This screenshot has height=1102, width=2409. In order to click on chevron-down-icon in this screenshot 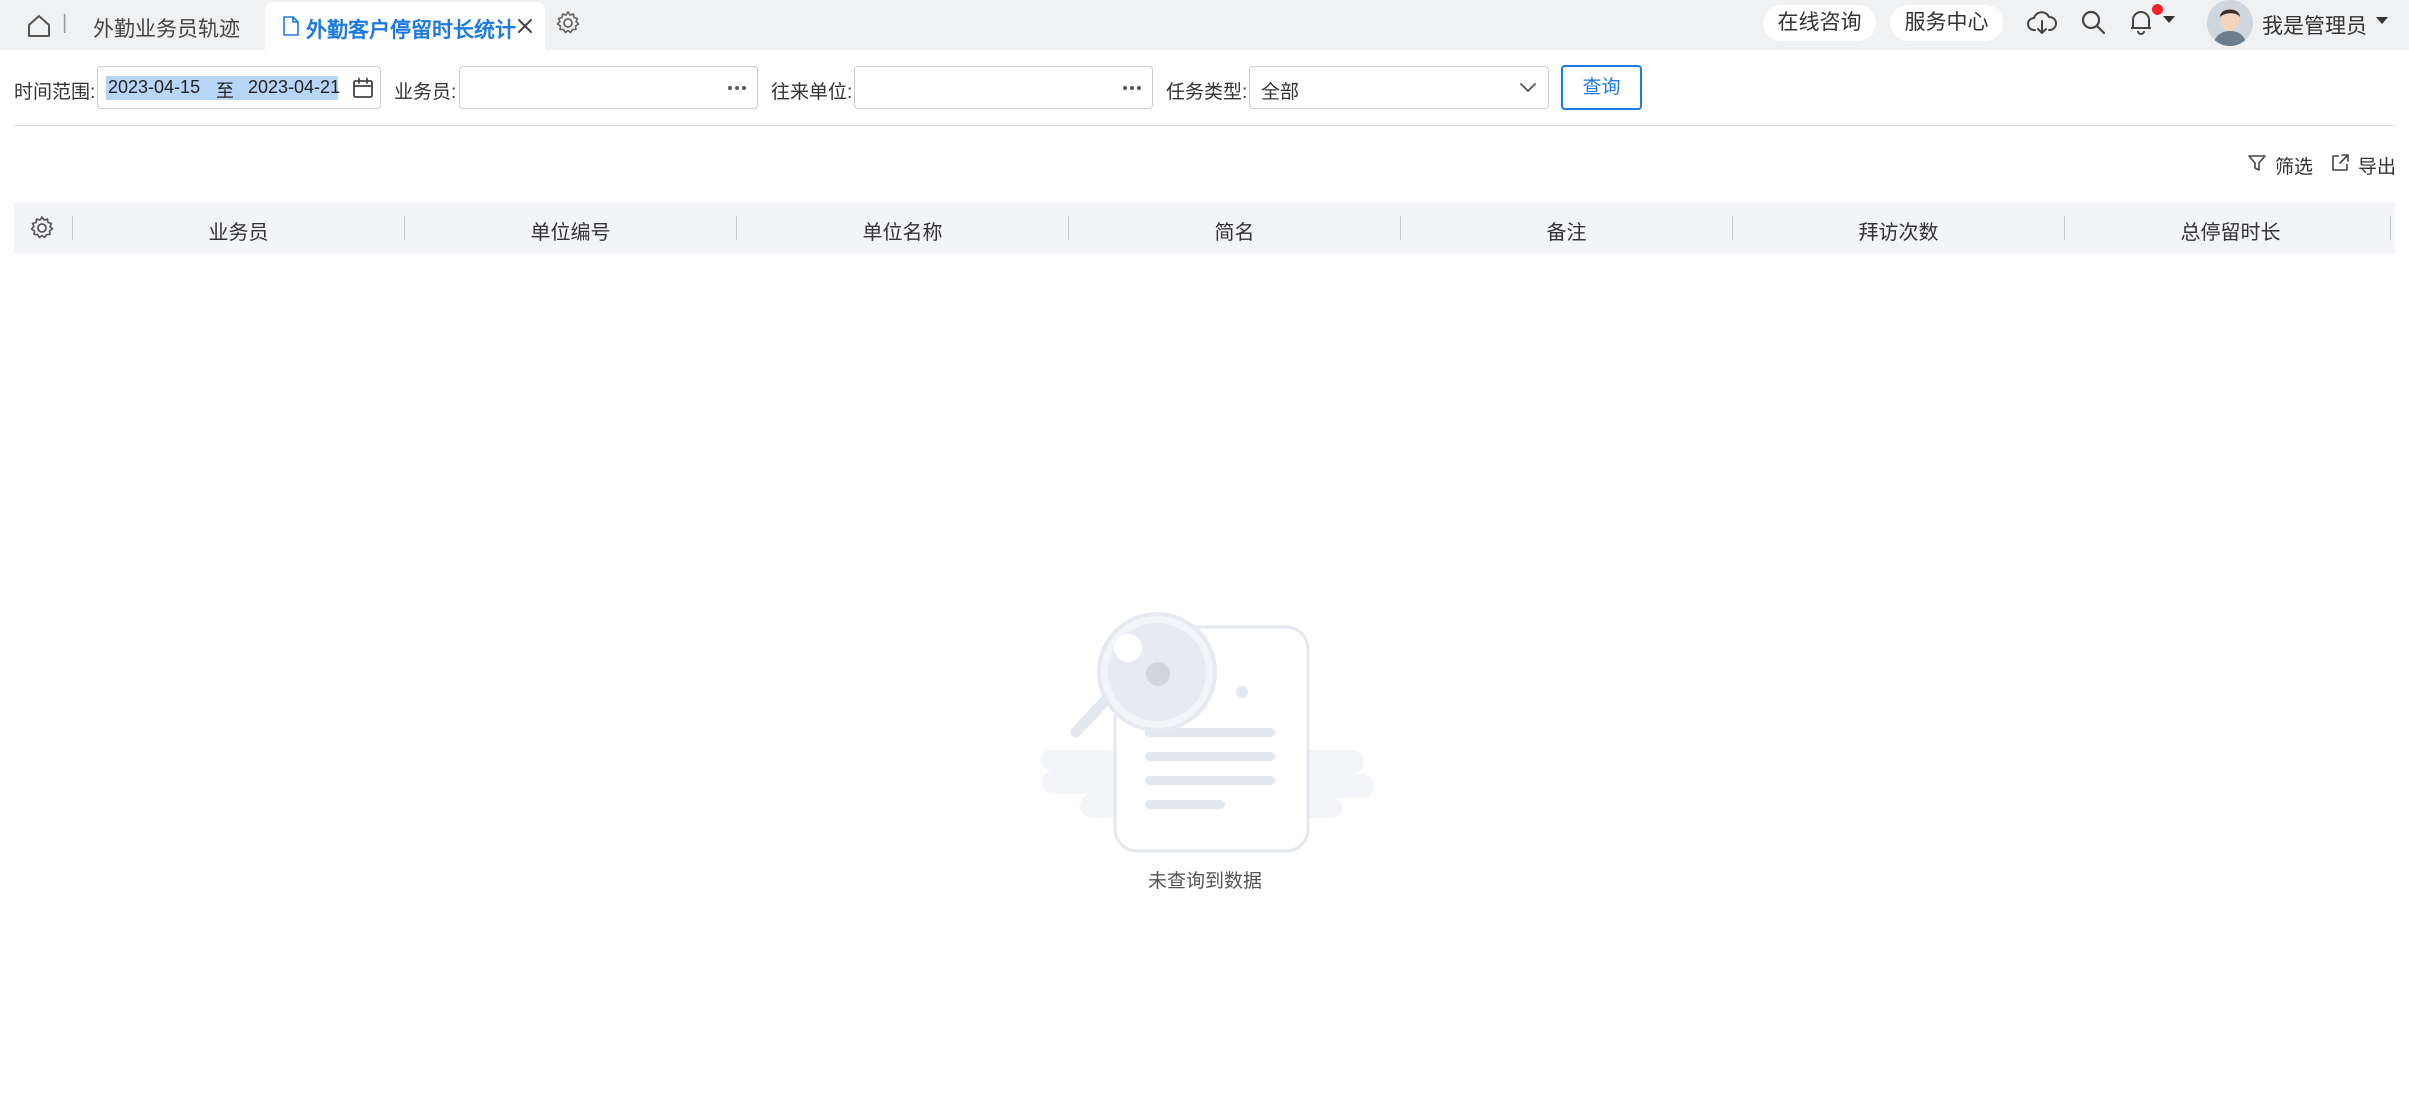, I will do `click(1528, 87)`.